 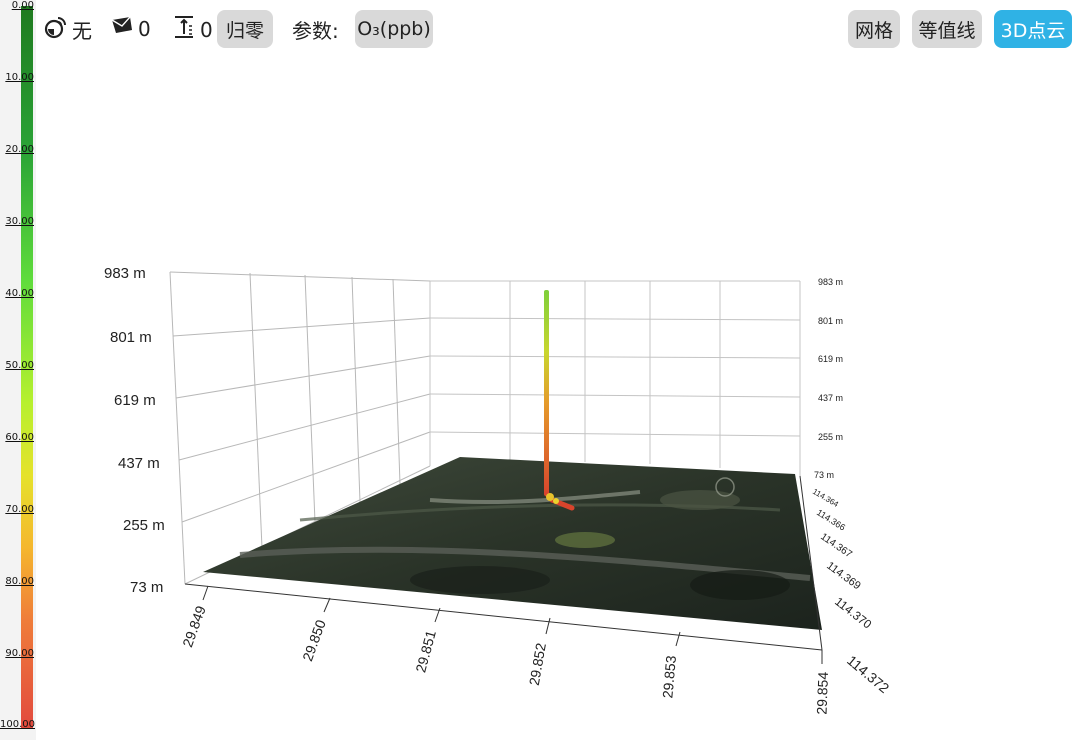 I want to click on legend-tick: 100.00, so click(x=17, y=724).